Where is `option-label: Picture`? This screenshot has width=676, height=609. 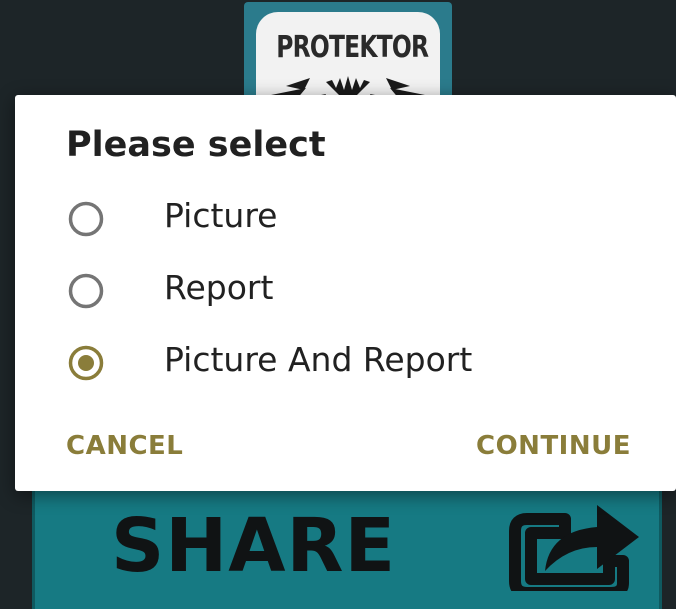 option-label: Picture is located at coordinates (221, 215).